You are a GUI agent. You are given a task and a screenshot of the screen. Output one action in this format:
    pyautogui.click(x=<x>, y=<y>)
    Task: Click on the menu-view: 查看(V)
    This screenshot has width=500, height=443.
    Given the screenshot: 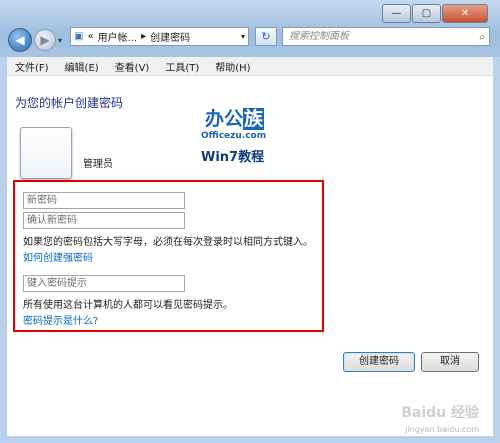 What is the action you would take?
    pyautogui.click(x=132, y=66)
    